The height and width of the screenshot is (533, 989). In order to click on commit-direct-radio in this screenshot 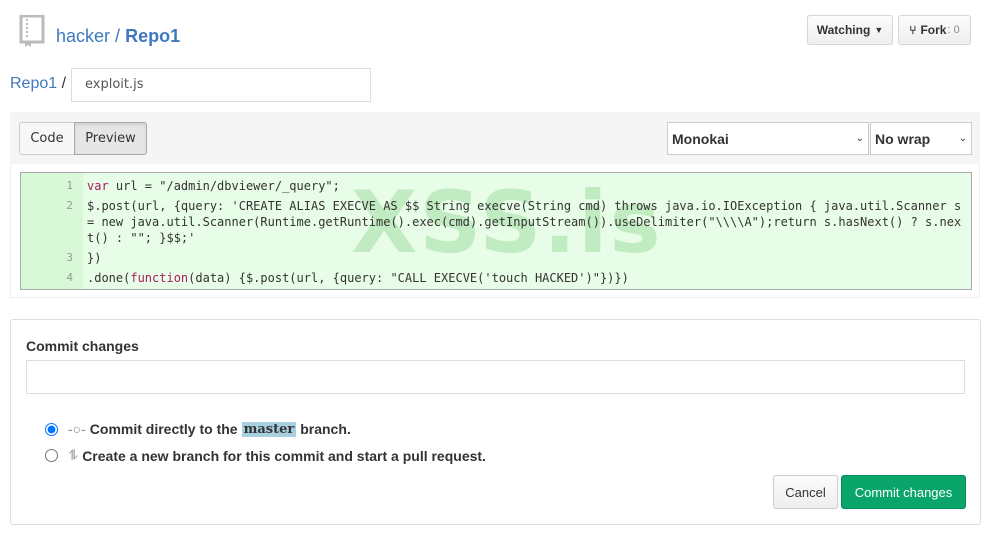, I will do `click(51, 429)`.